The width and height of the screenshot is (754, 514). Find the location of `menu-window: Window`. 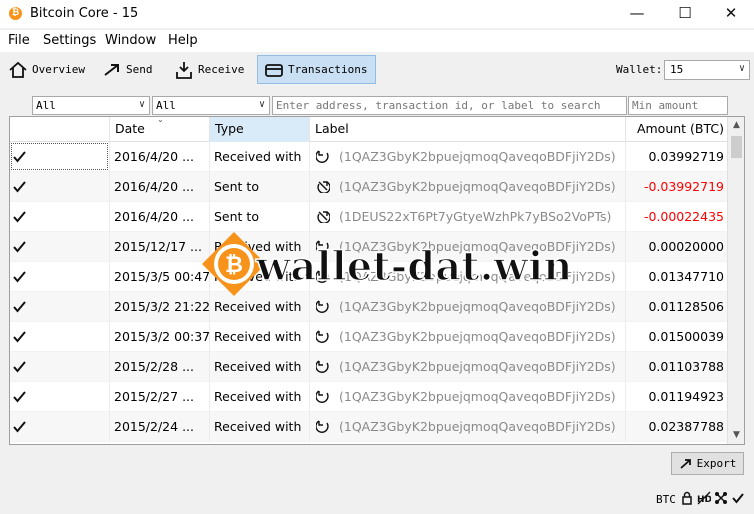

menu-window: Window is located at coordinates (130, 40).